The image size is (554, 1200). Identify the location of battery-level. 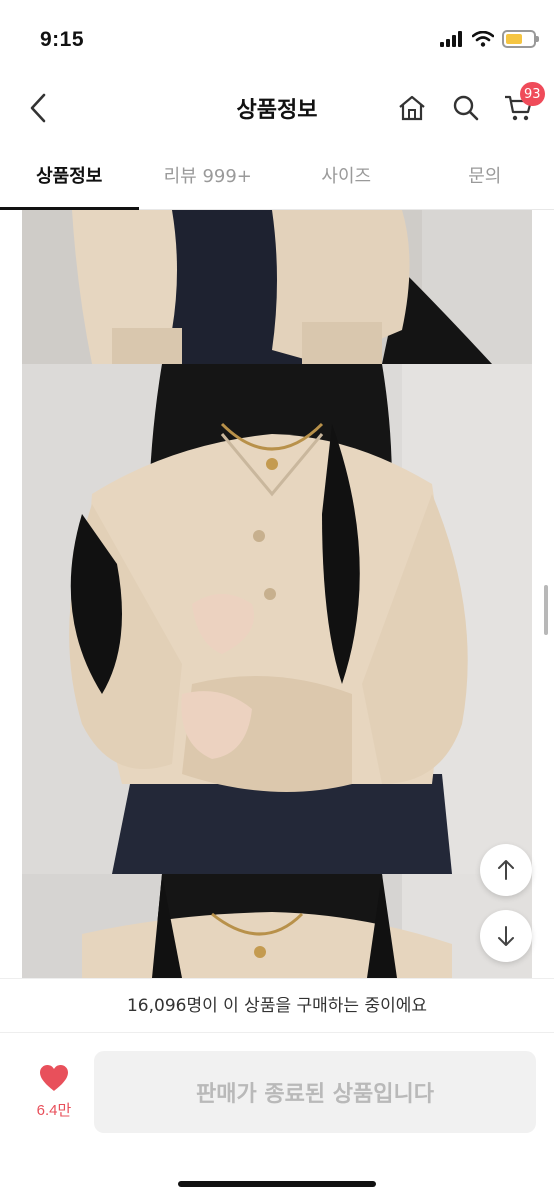
(514, 39).